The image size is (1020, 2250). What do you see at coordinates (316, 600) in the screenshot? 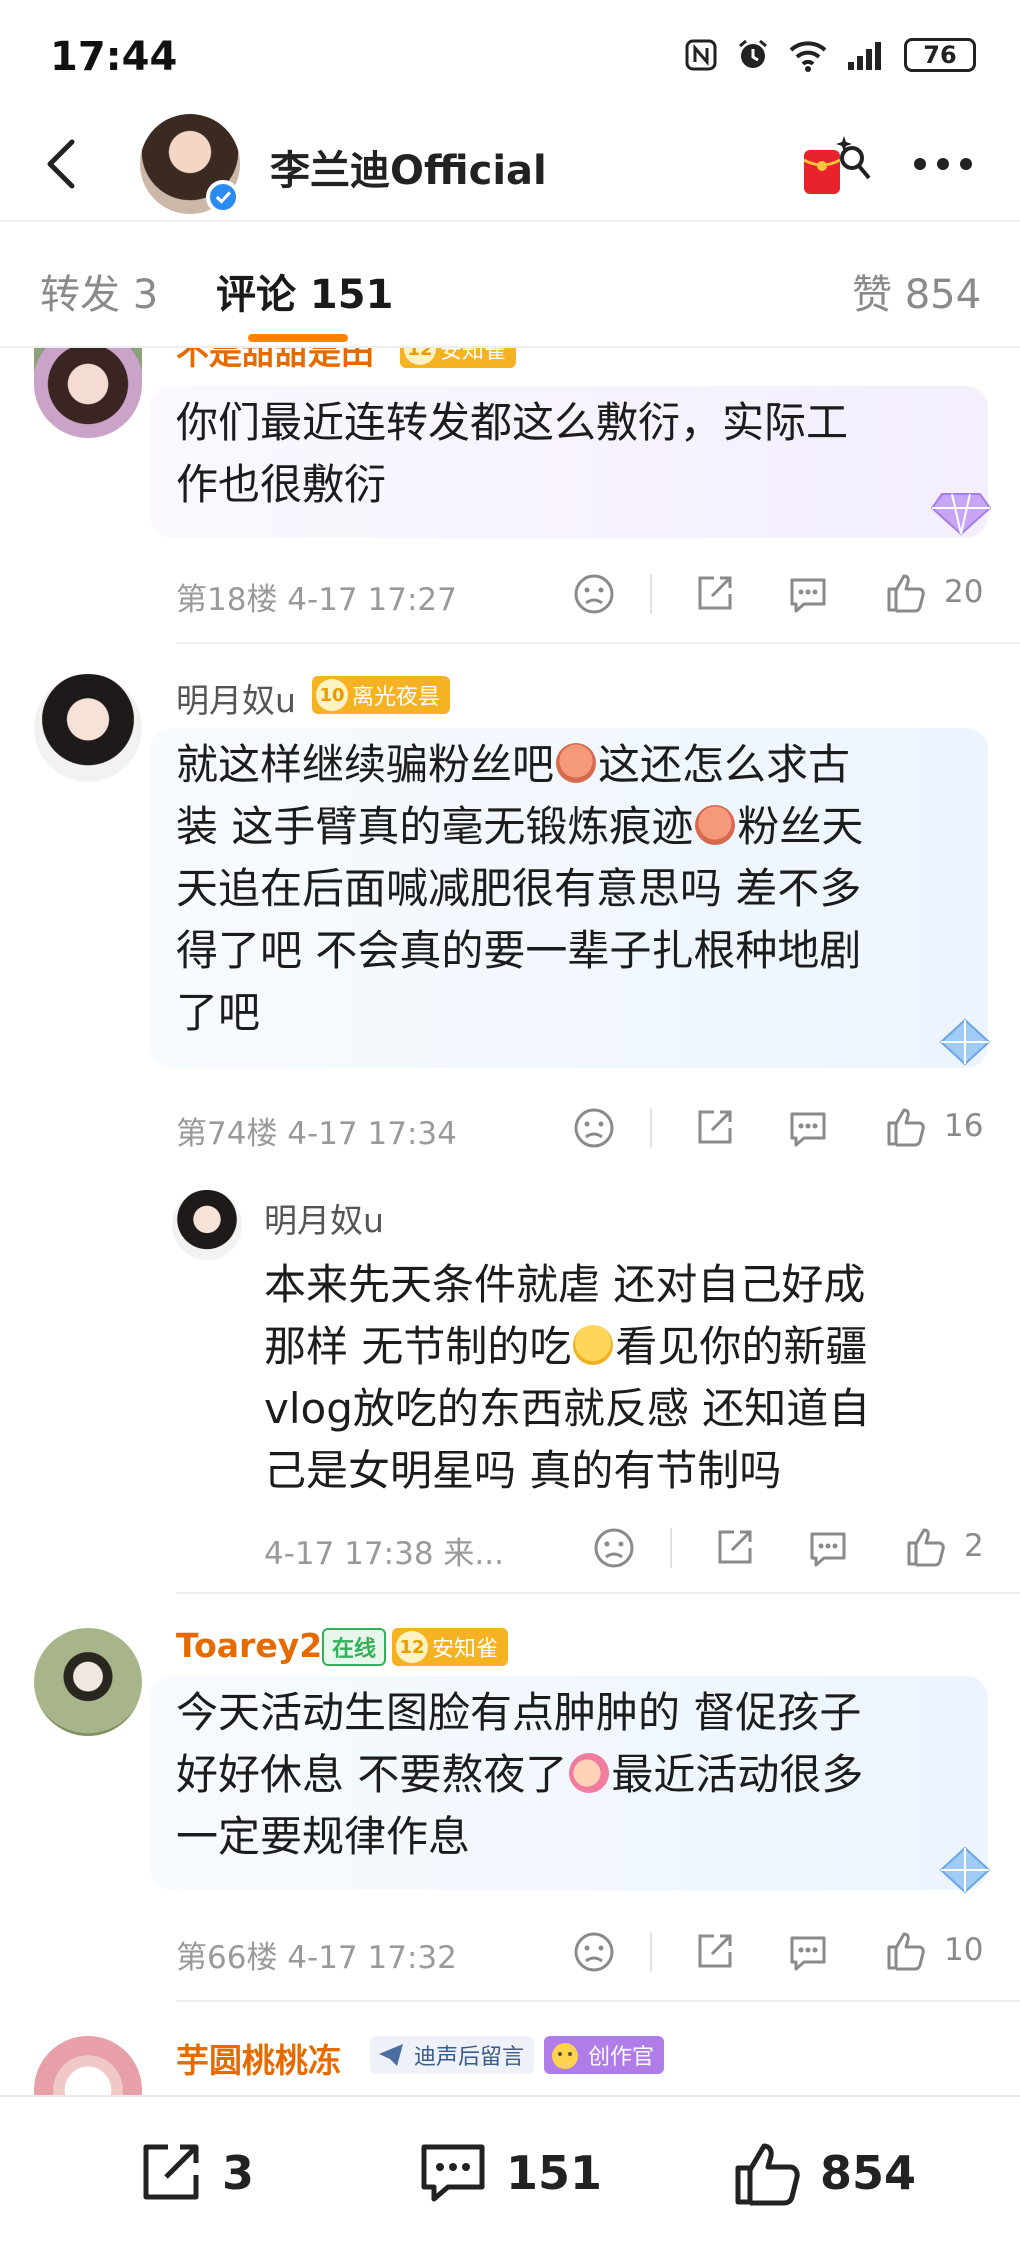
I see `comment-floor-time: 第18楼 4-17 17:27` at bounding box center [316, 600].